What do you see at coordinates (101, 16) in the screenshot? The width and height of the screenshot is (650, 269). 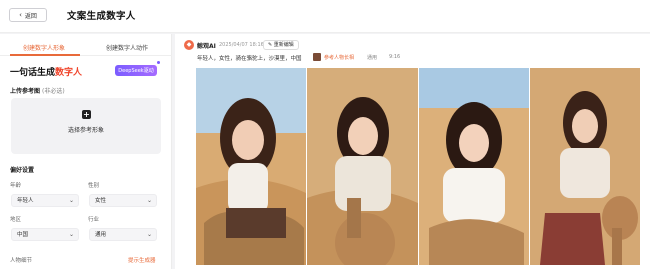 I see `page-title: 文案生成数字人` at bounding box center [101, 16].